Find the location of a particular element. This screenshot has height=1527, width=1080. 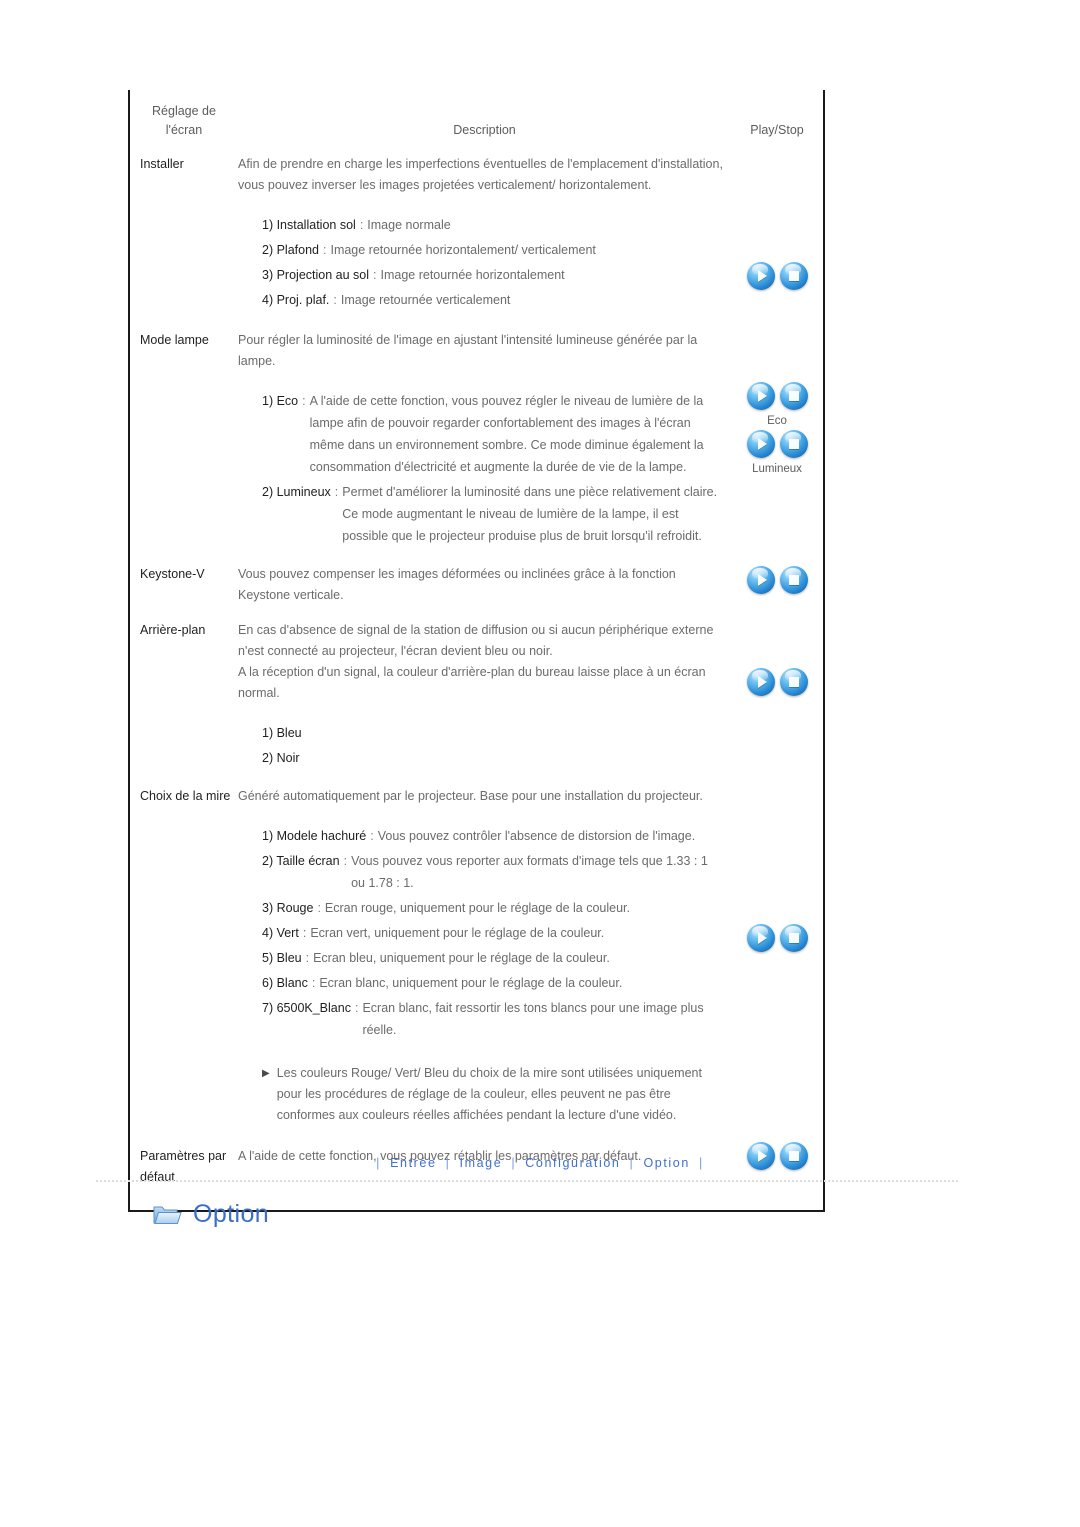

option-key: 1) Modele hachuré is located at coordinates (314, 836).